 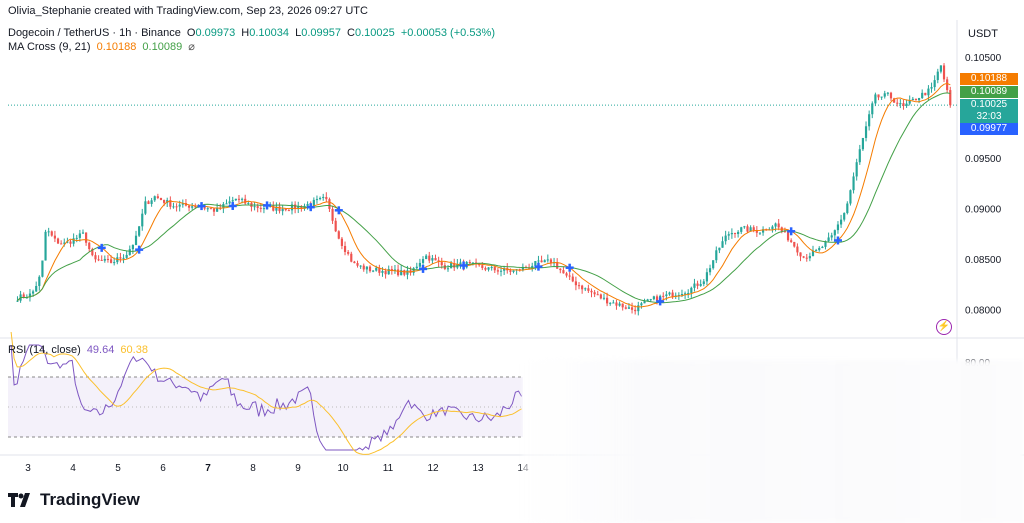 I want to click on time-tick-label: 11, so click(x=388, y=468).